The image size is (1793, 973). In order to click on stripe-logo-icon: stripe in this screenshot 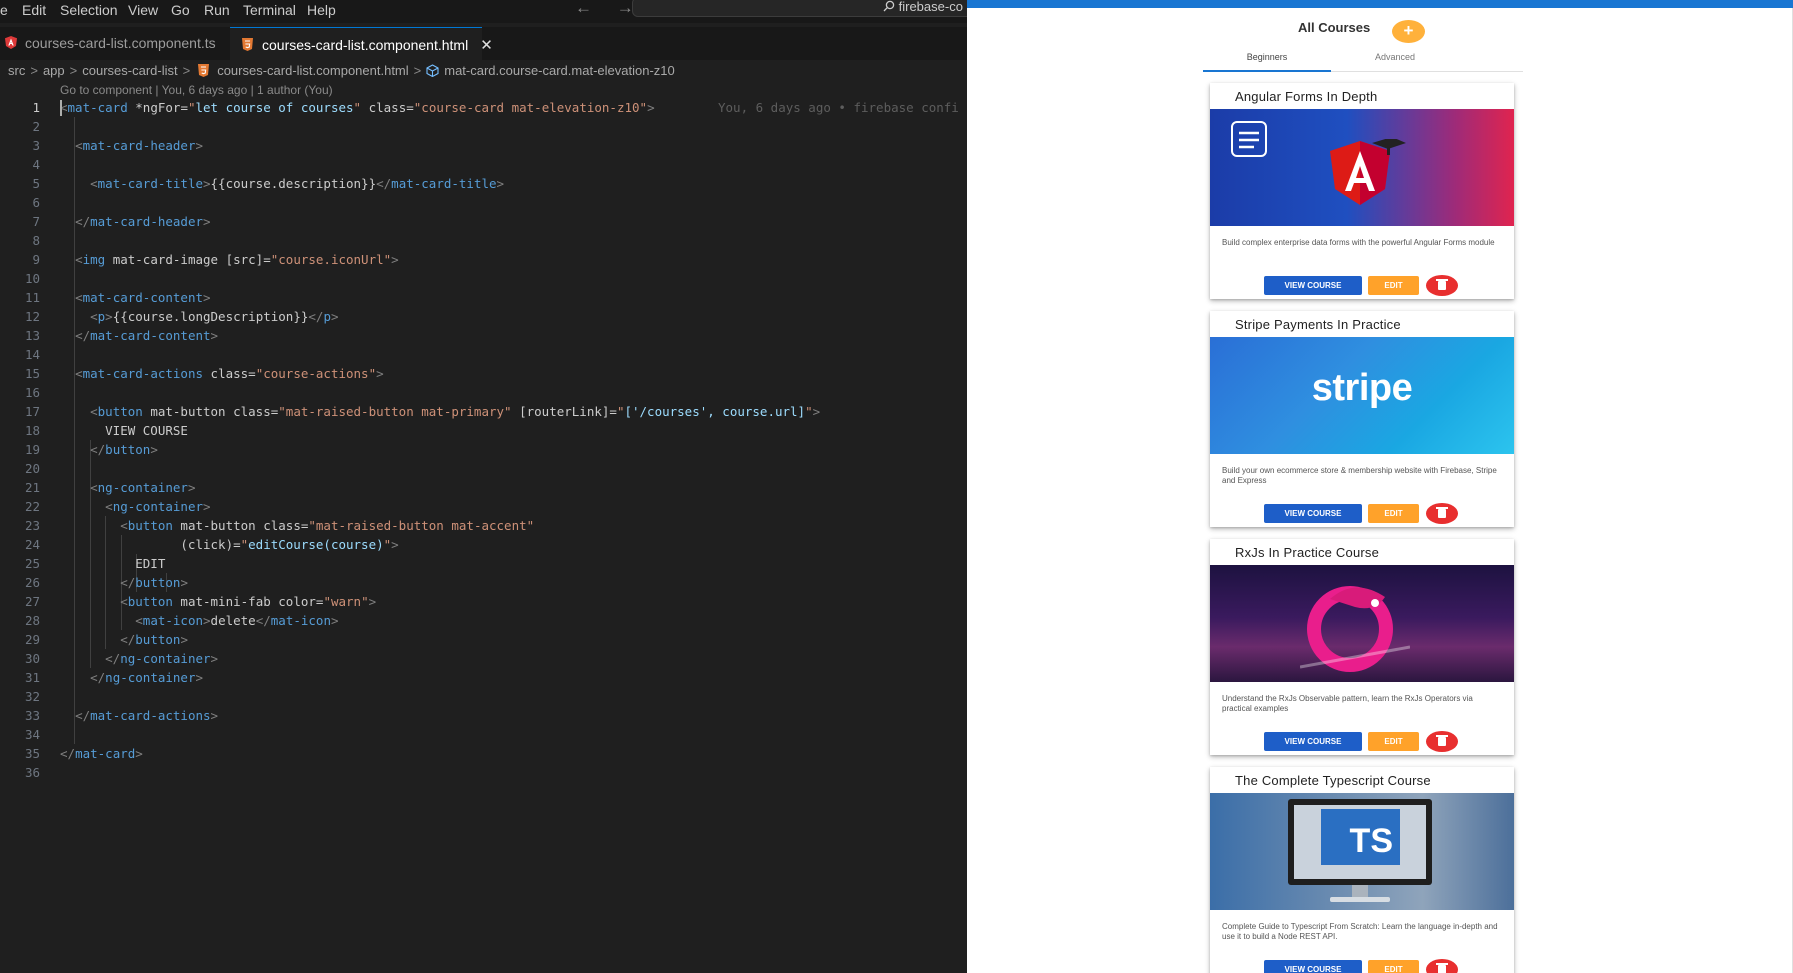, I will do `click(1362, 388)`.